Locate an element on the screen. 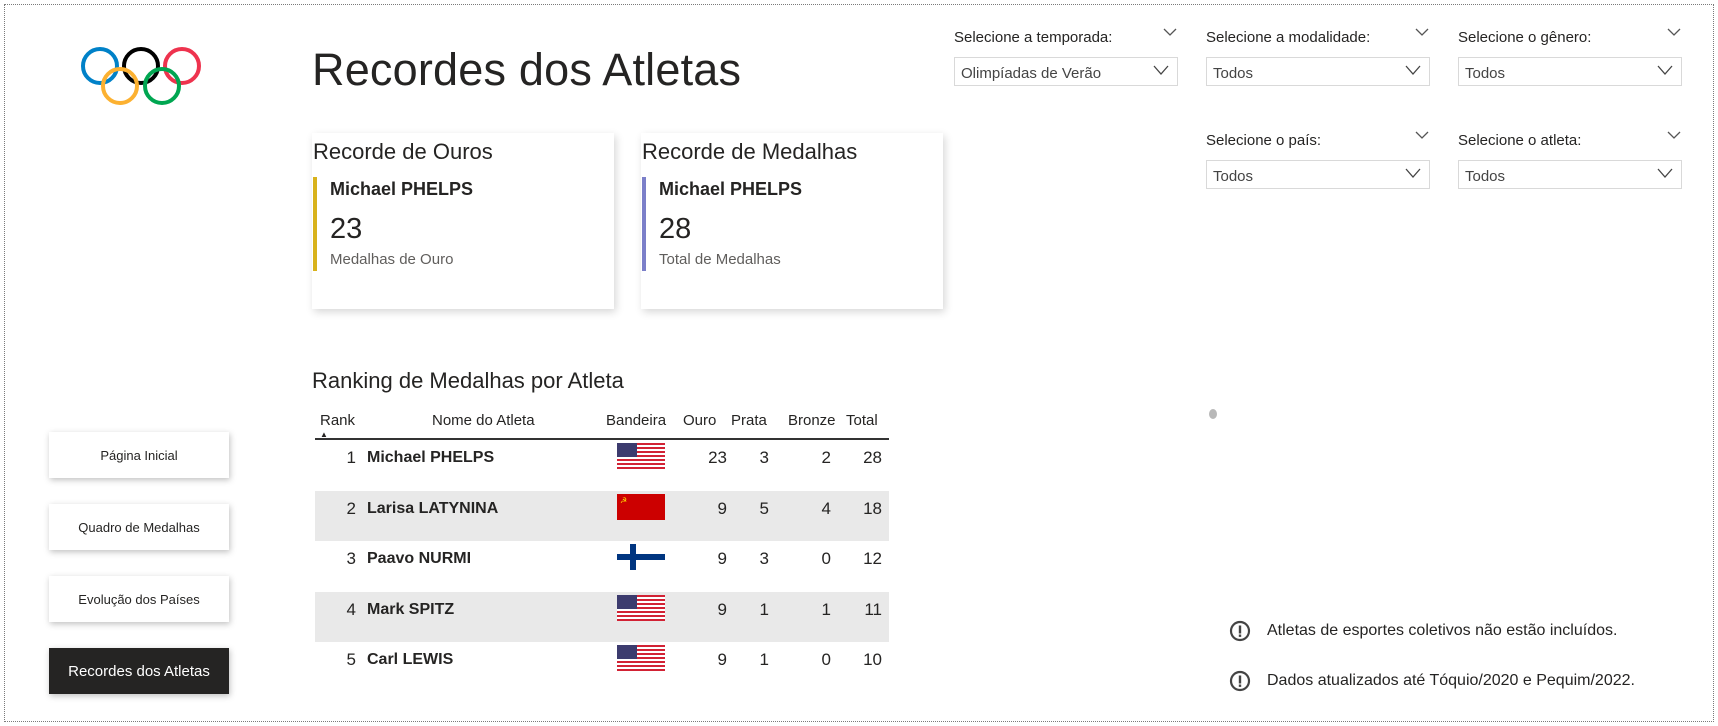 The image size is (1718, 726). slicer-season-header: Selecione a temporada: is located at coordinates (1066, 38).